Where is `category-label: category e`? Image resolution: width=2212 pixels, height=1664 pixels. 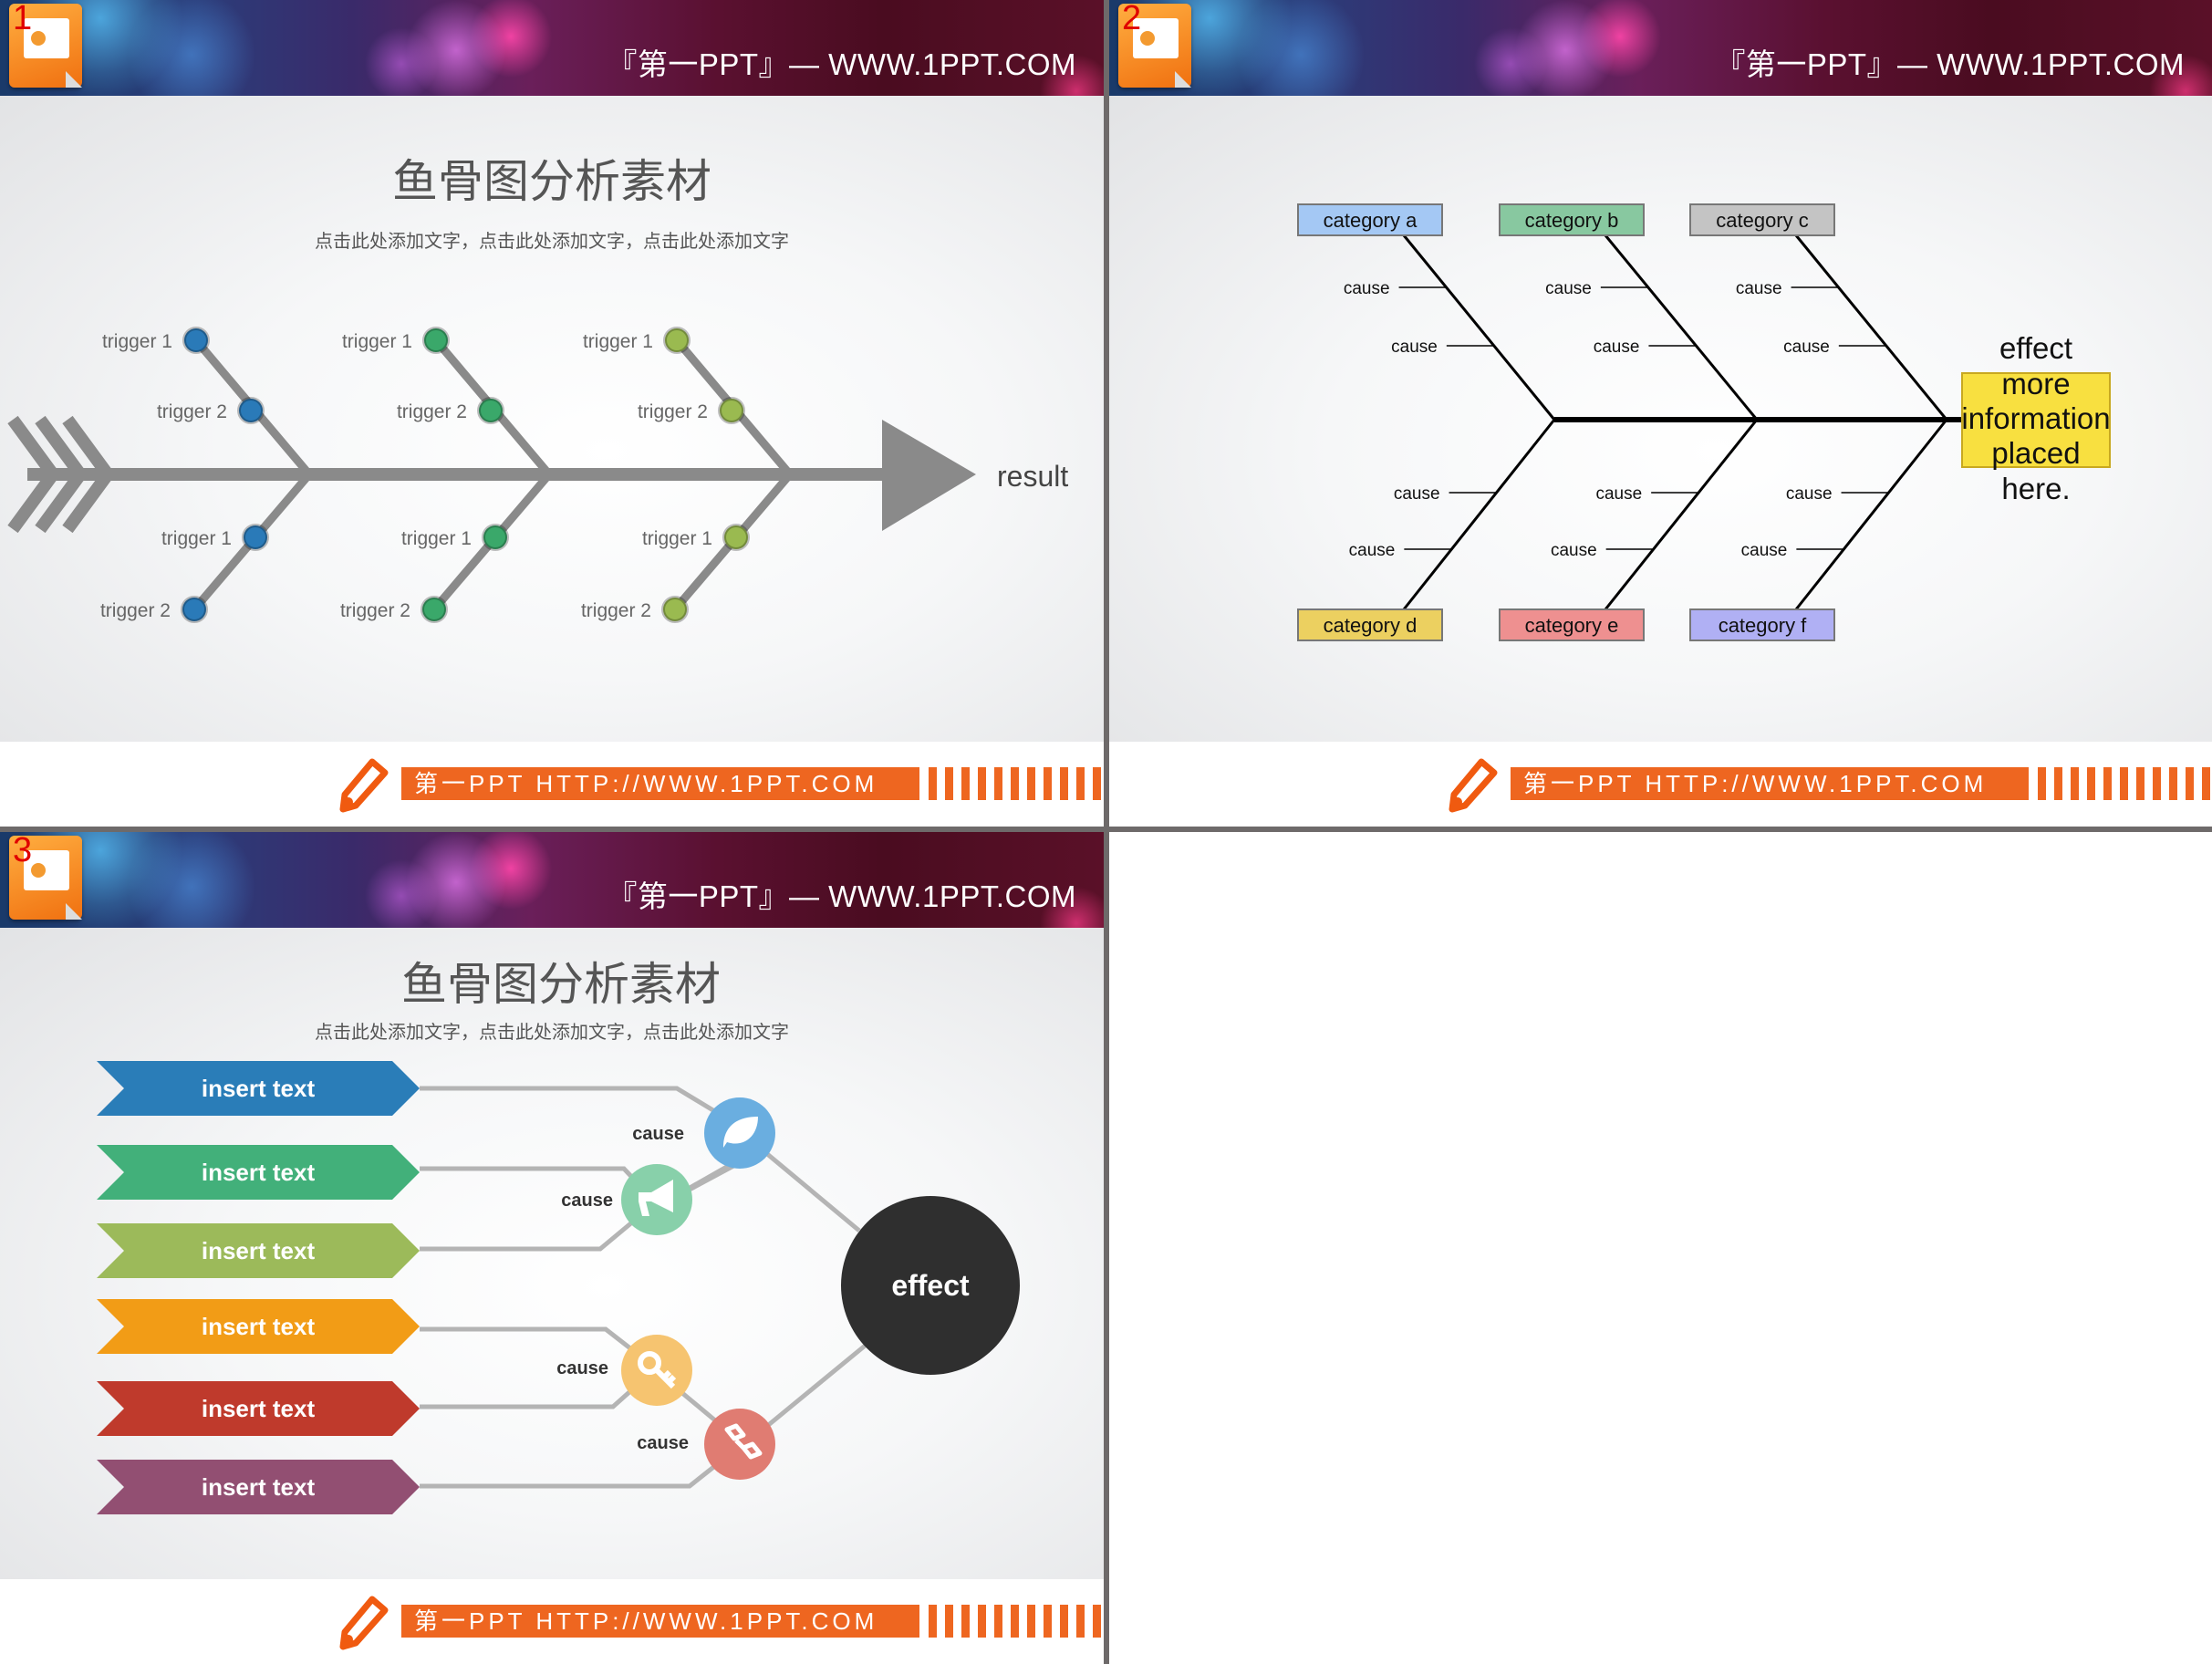
category-label: category e is located at coordinates (1572, 625).